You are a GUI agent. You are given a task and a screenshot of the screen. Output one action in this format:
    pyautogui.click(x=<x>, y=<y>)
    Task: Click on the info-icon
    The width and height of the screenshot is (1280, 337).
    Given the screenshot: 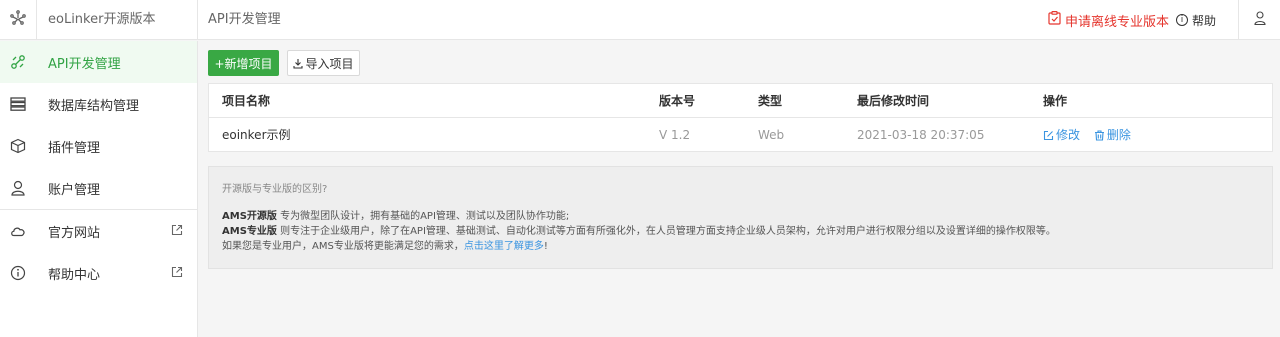 What is the action you would take?
    pyautogui.click(x=18, y=273)
    